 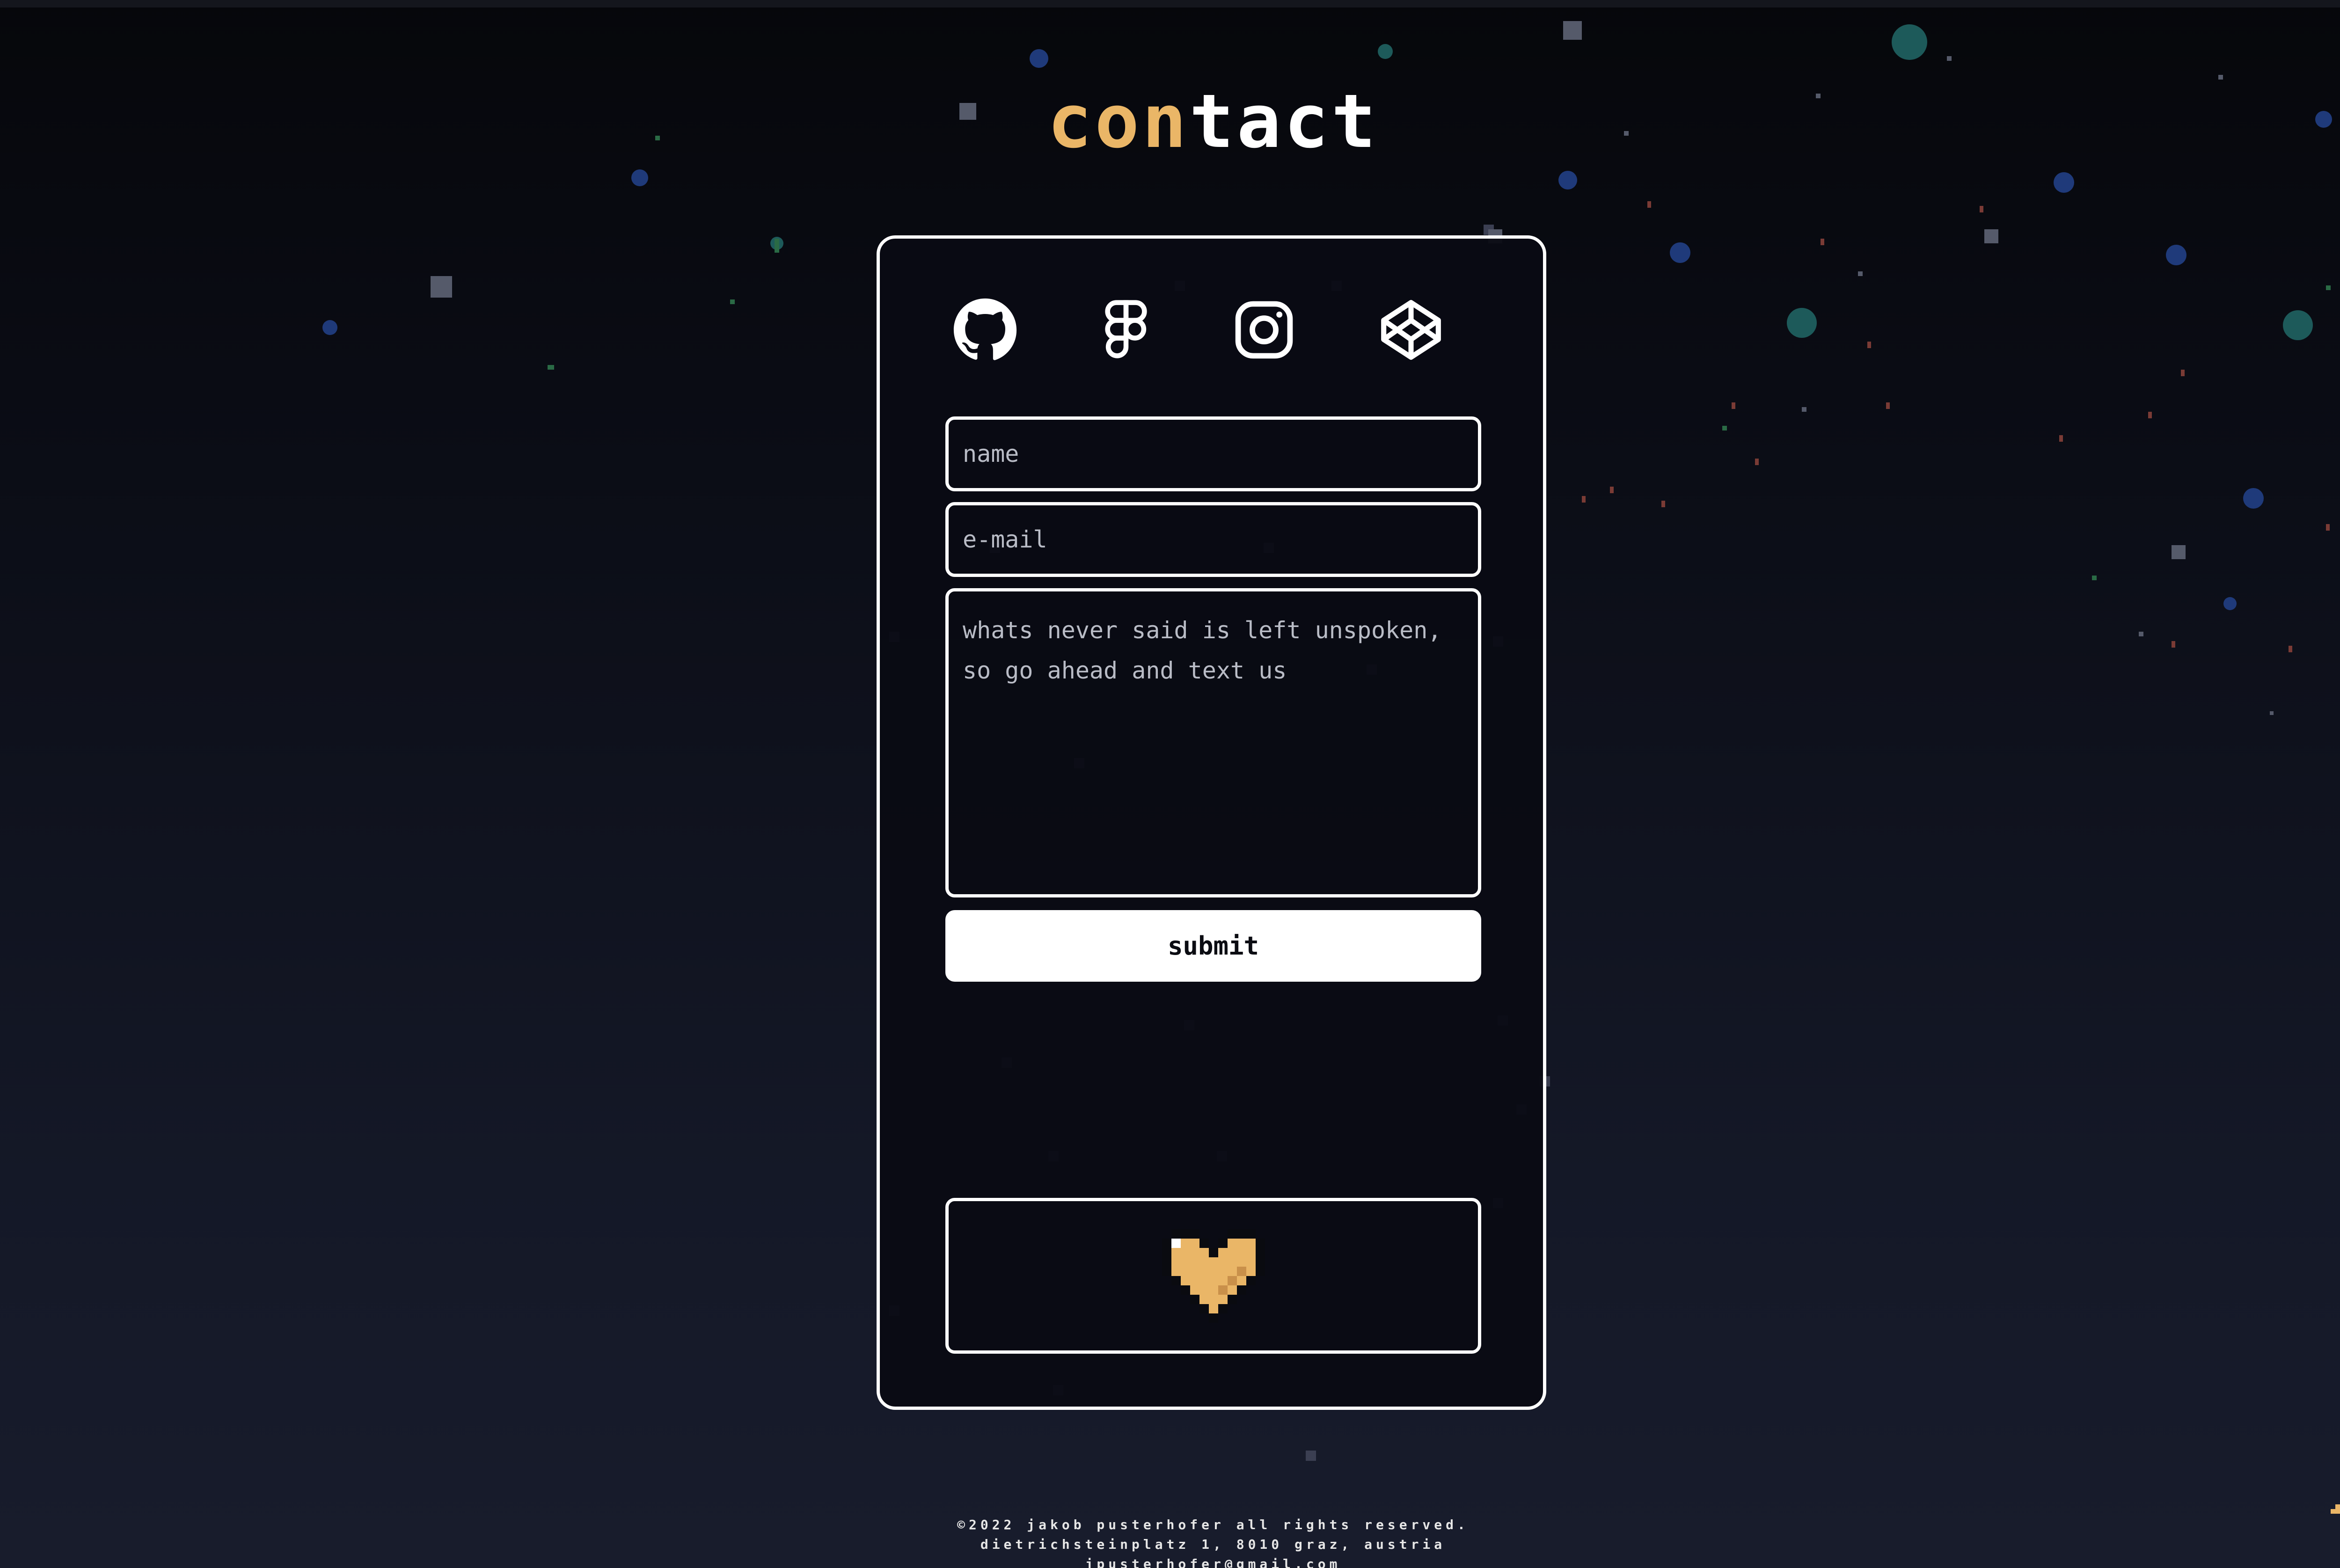 What do you see at coordinates (1213, 742) in the screenshot?
I see `message-textarea` at bounding box center [1213, 742].